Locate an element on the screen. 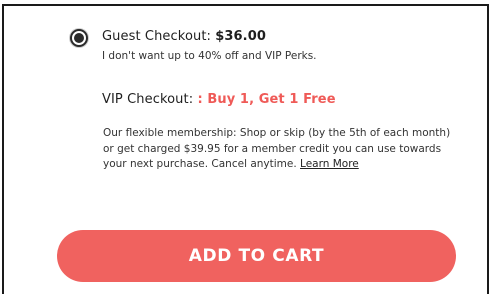 Image resolution: width=498 pixels, height=294 pixels. vip-checkout-text: VIP Checkout: : Buy 1, Get 1 Free is located at coordinates (219, 100).